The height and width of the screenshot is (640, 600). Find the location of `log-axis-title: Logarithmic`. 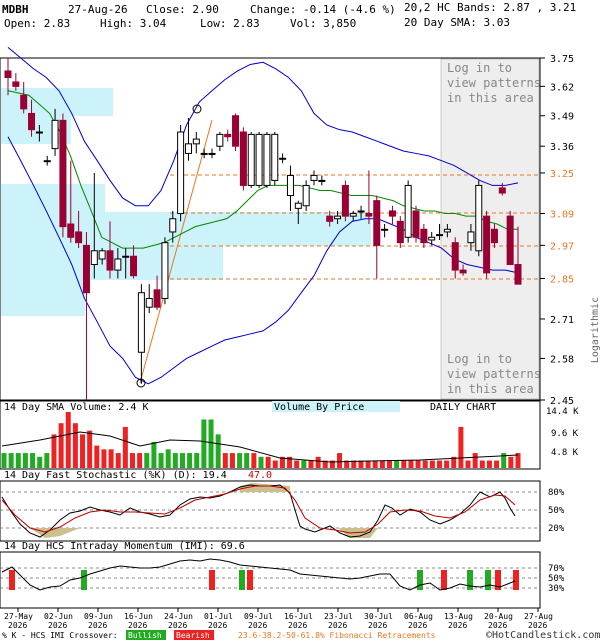

log-axis-title: Logarithmic is located at coordinates (595, 330).